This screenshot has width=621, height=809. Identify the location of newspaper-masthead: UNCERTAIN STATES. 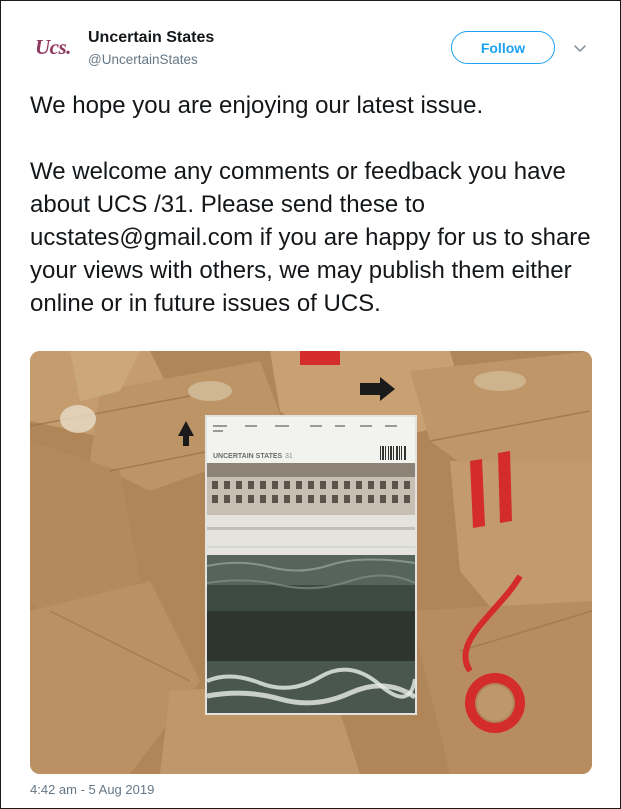
(248, 456).